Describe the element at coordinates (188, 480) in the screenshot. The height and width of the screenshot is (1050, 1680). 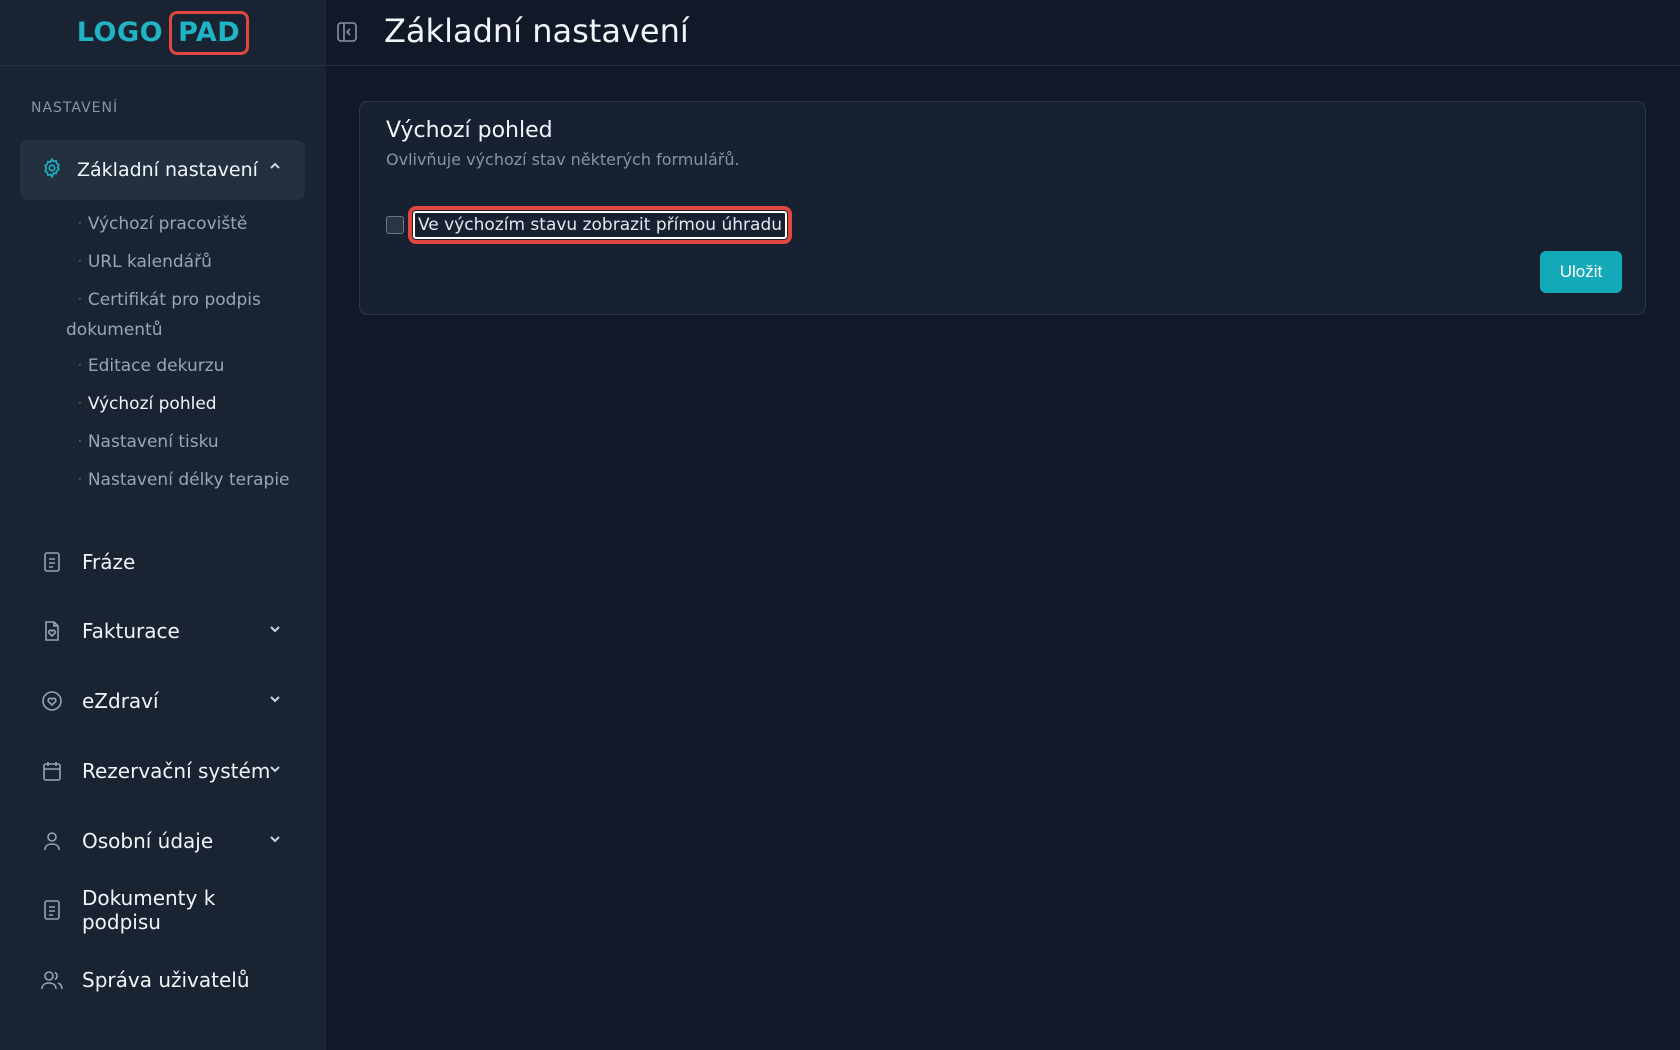
I see `subnav-item-label: Nastavení délky terapie` at that location.